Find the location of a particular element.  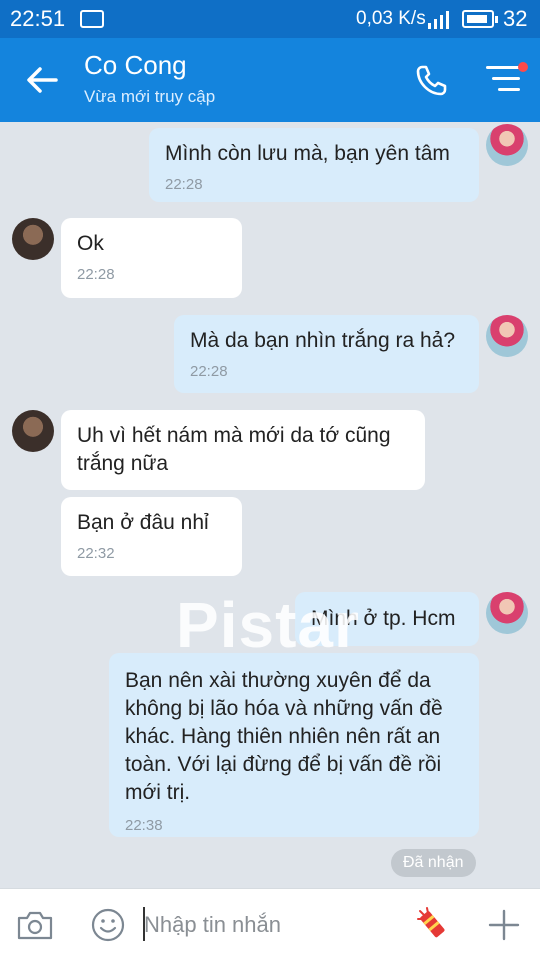

message-bubble-outgoing: Mà da bạn nhìn trắng ra hả? 22:28 is located at coordinates (326, 354).